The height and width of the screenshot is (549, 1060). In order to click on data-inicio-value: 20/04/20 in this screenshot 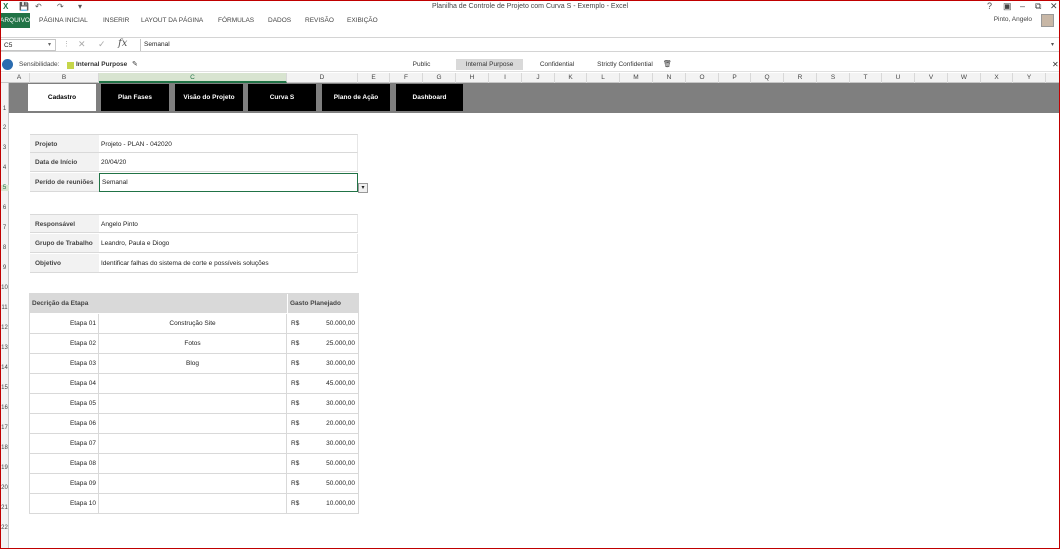, I will do `click(228, 162)`.